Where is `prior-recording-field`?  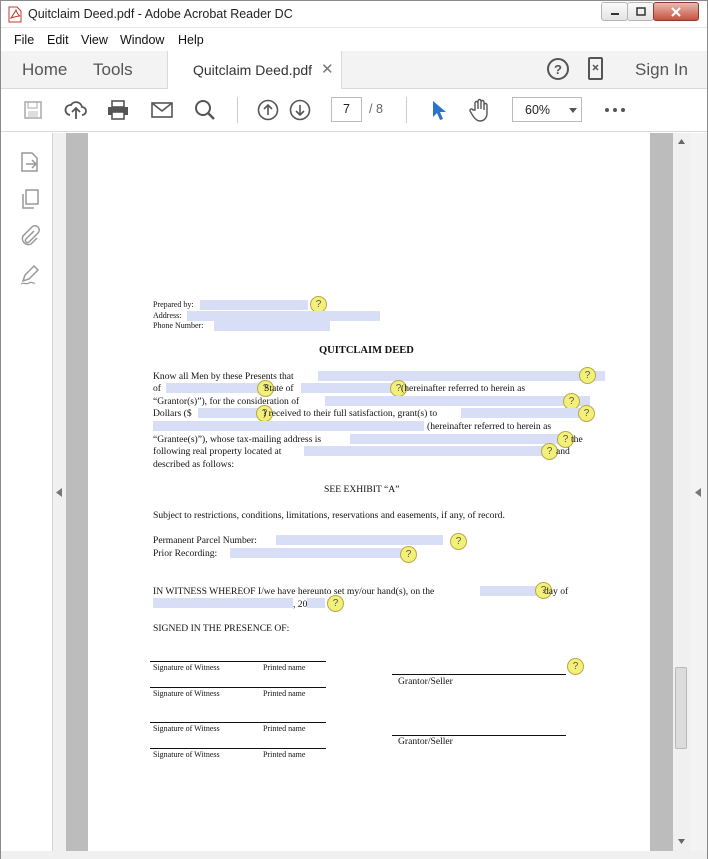 prior-recording-field is located at coordinates (316, 553).